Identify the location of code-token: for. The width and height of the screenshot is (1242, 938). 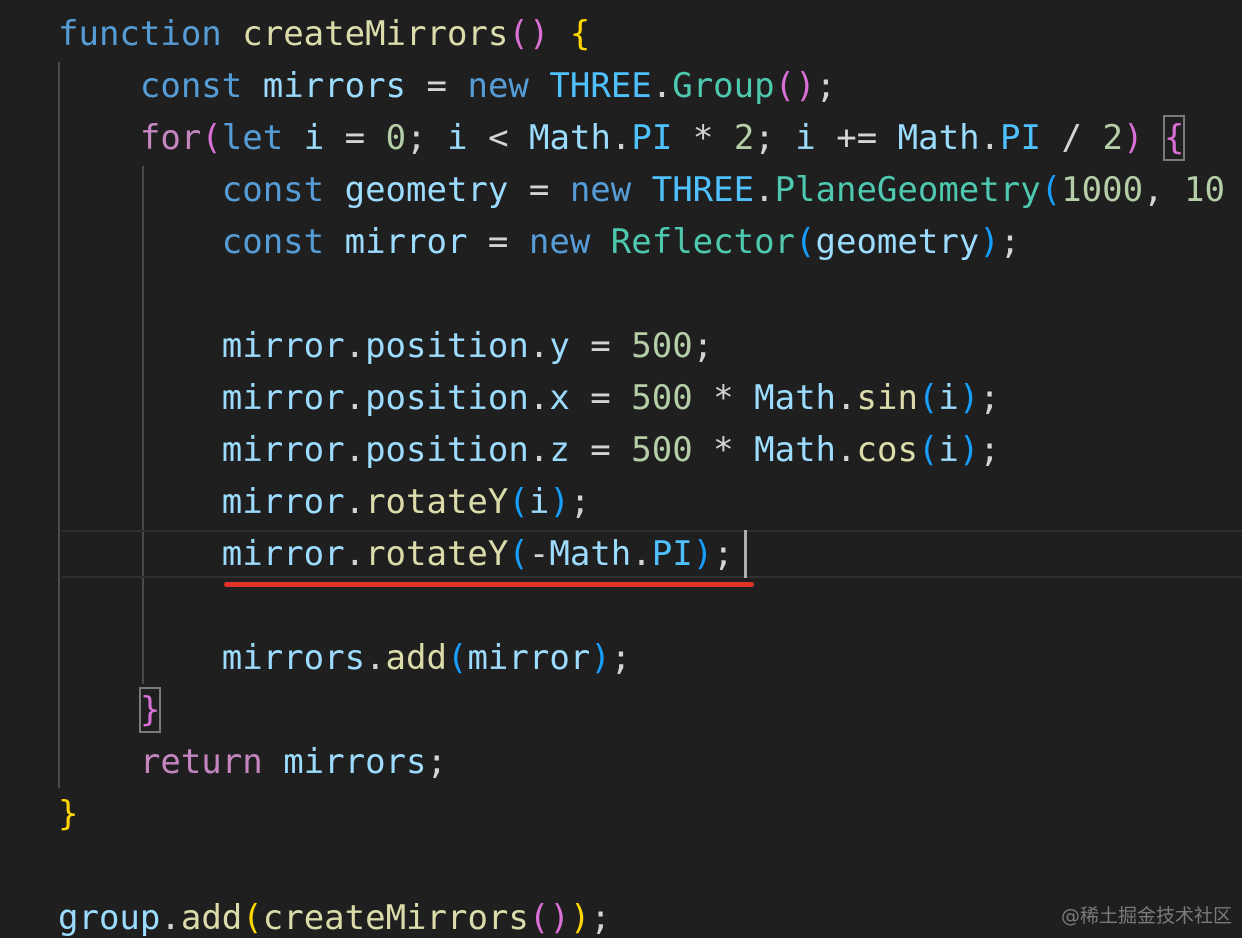
(170, 138).